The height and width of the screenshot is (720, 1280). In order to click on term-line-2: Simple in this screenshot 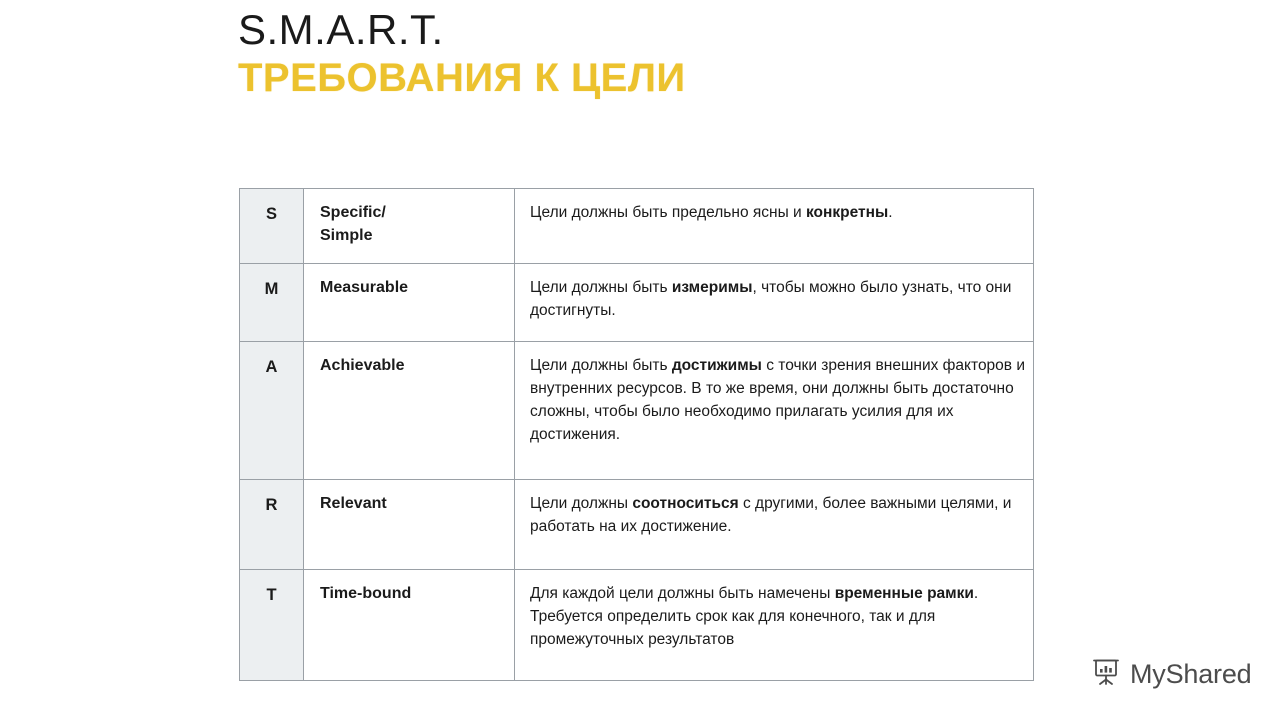, I will do `click(346, 235)`.